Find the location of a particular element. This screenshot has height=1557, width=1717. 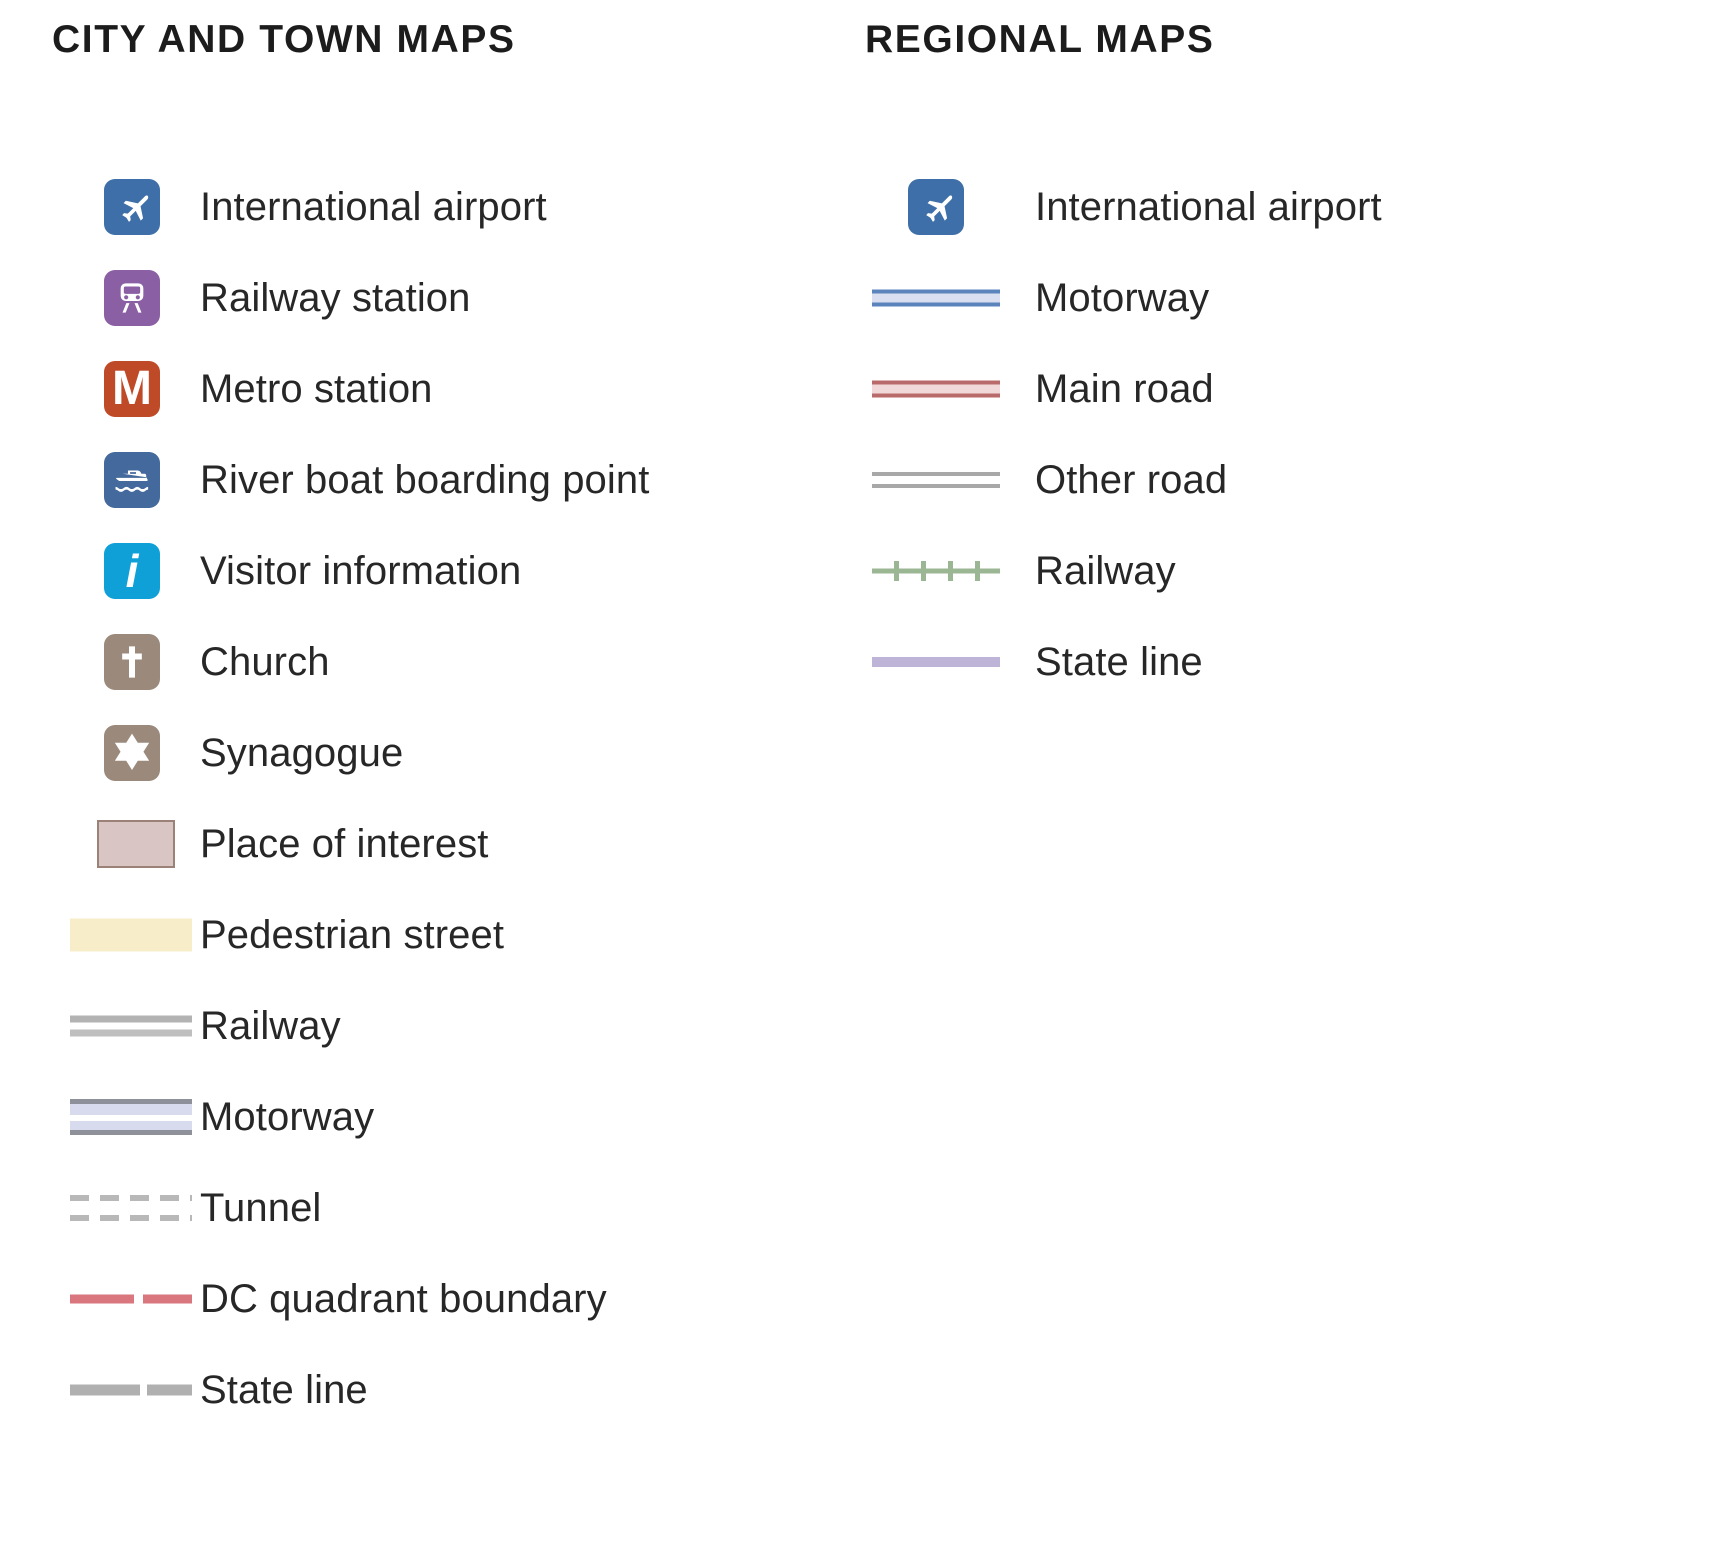

state-line-swatch is located at coordinates (131, 1390).